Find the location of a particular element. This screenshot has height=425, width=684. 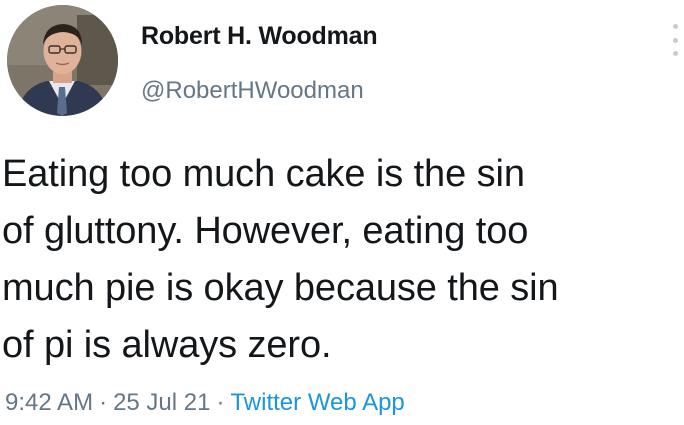

author-display-name: Robert H. Woodman is located at coordinates (259, 36).